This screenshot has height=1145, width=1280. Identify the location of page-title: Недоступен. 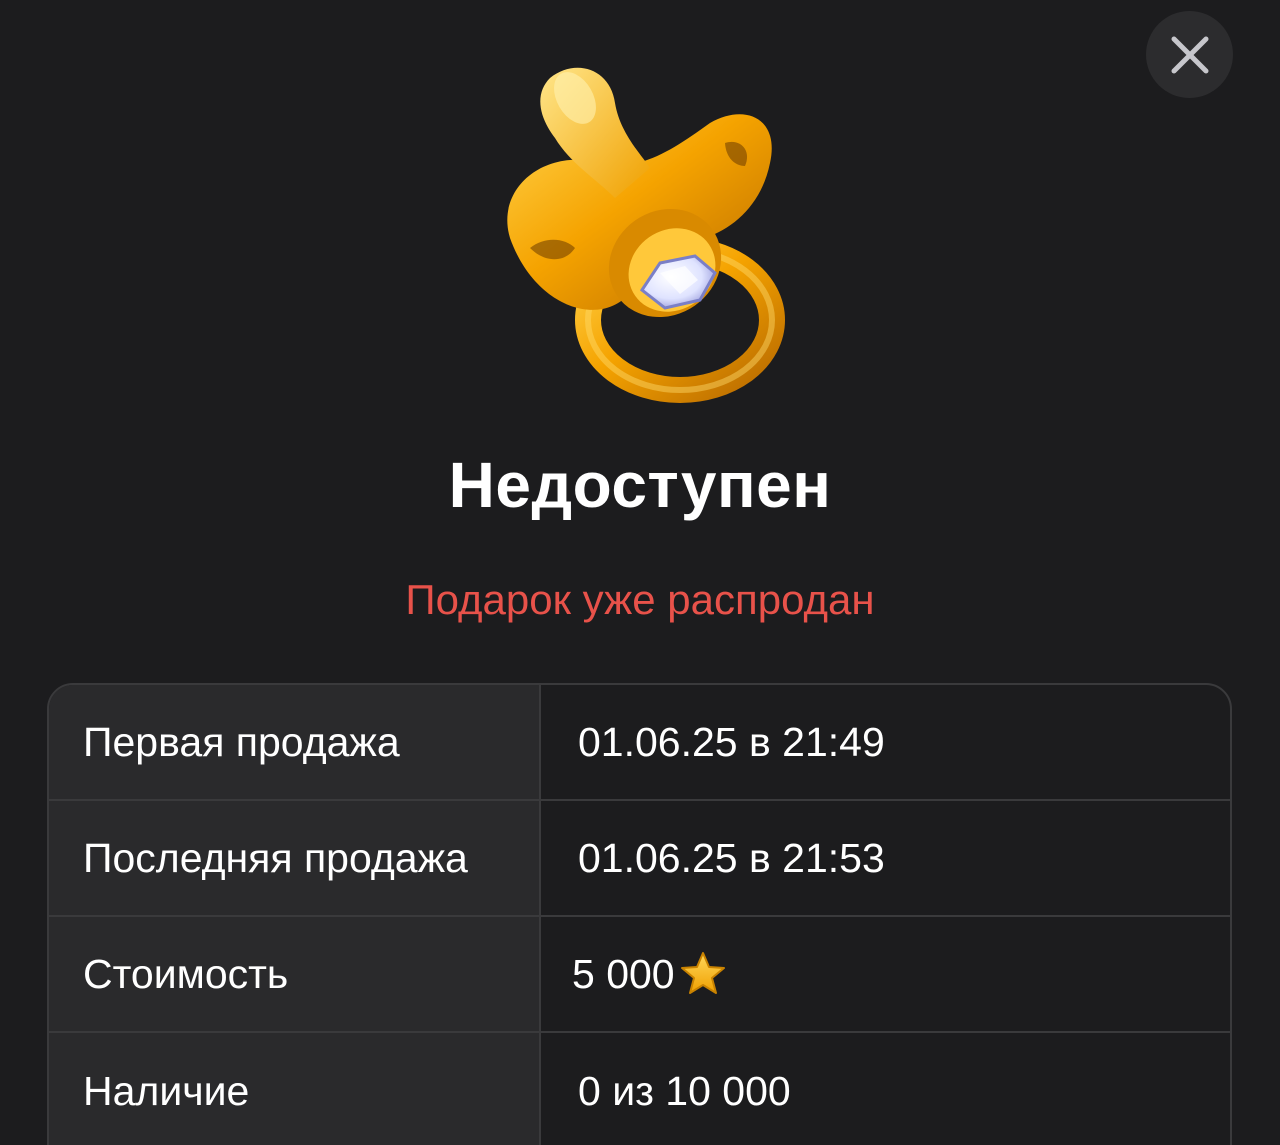
(640, 485).